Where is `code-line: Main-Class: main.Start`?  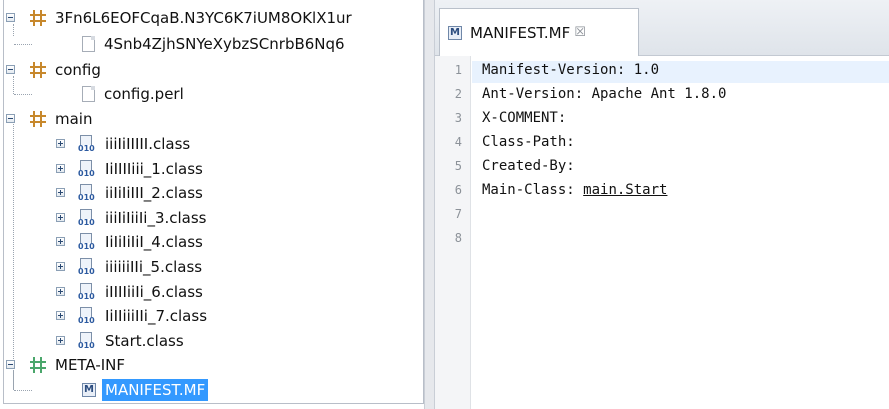 code-line: Main-Class: main.Start is located at coordinates (574, 190).